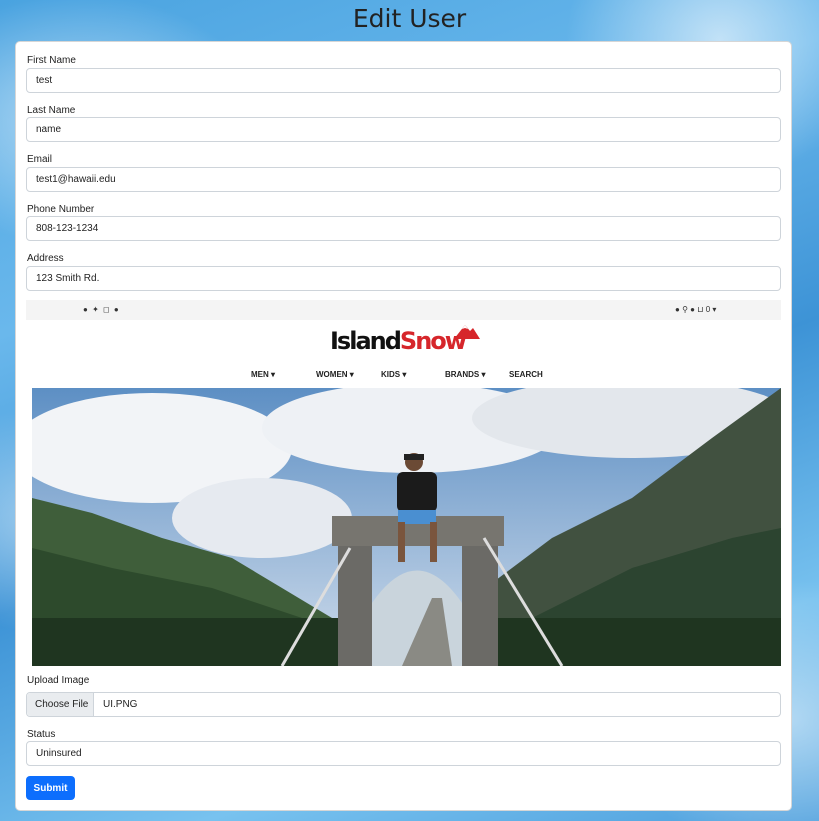 The height and width of the screenshot is (821, 819). Describe the element at coordinates (409, 18) in the screenshot. I see `page-title: Edit User` at that location.